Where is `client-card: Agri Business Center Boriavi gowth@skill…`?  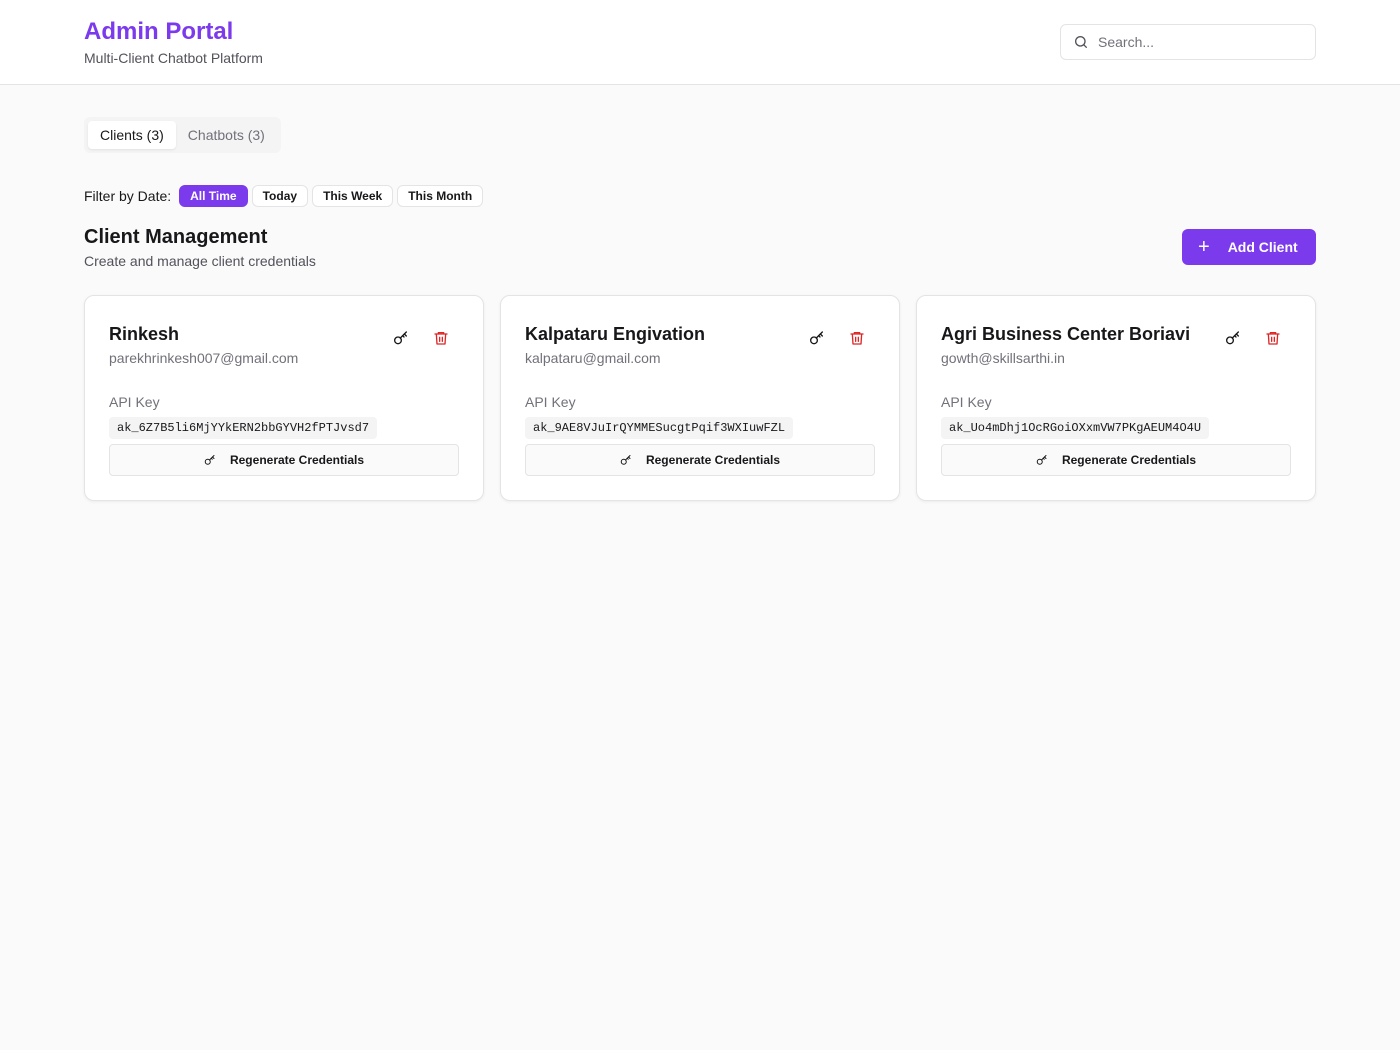 client-card: Agri Business Center Boriavi gowth@skill… is located at coordinates (1116, 398).